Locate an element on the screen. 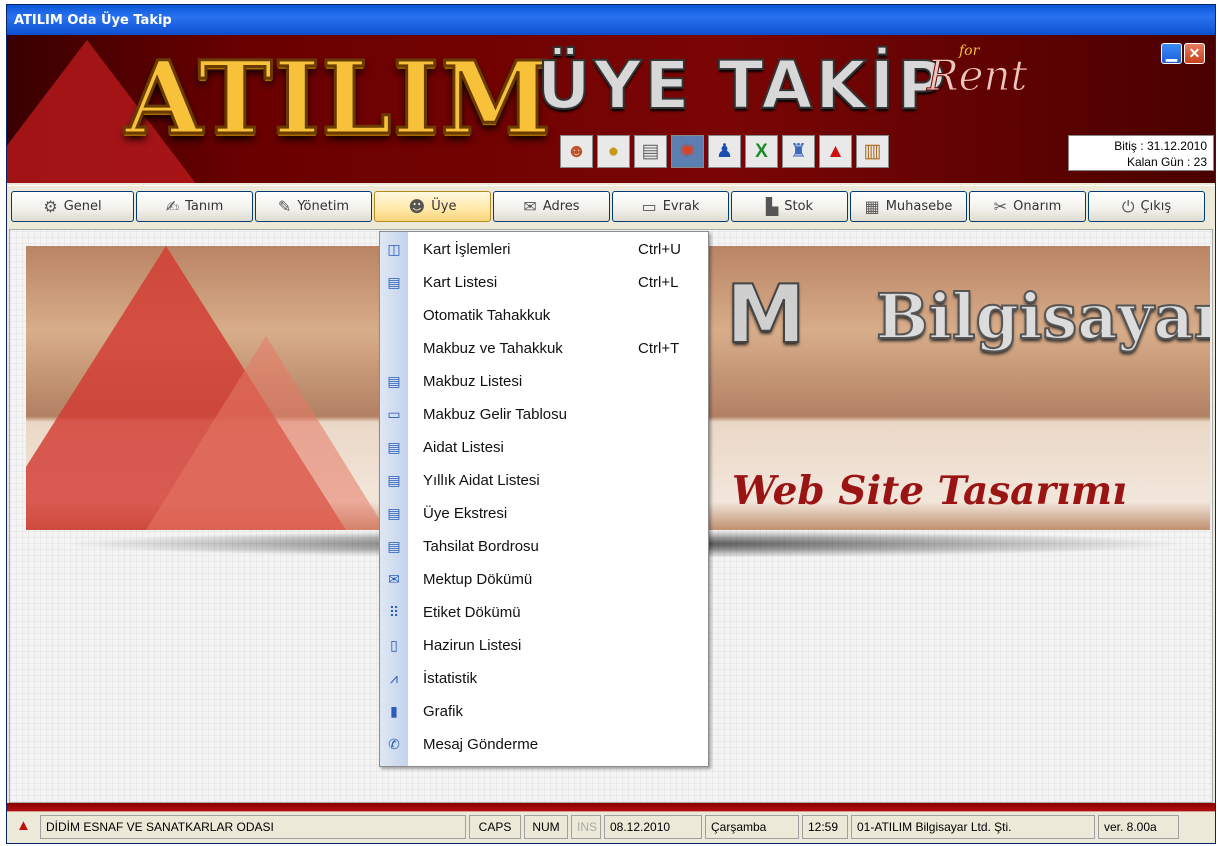 This screenshot has height=846, width=1219. status-version: ver. 8.00a is located at coordinates (1138, 827).